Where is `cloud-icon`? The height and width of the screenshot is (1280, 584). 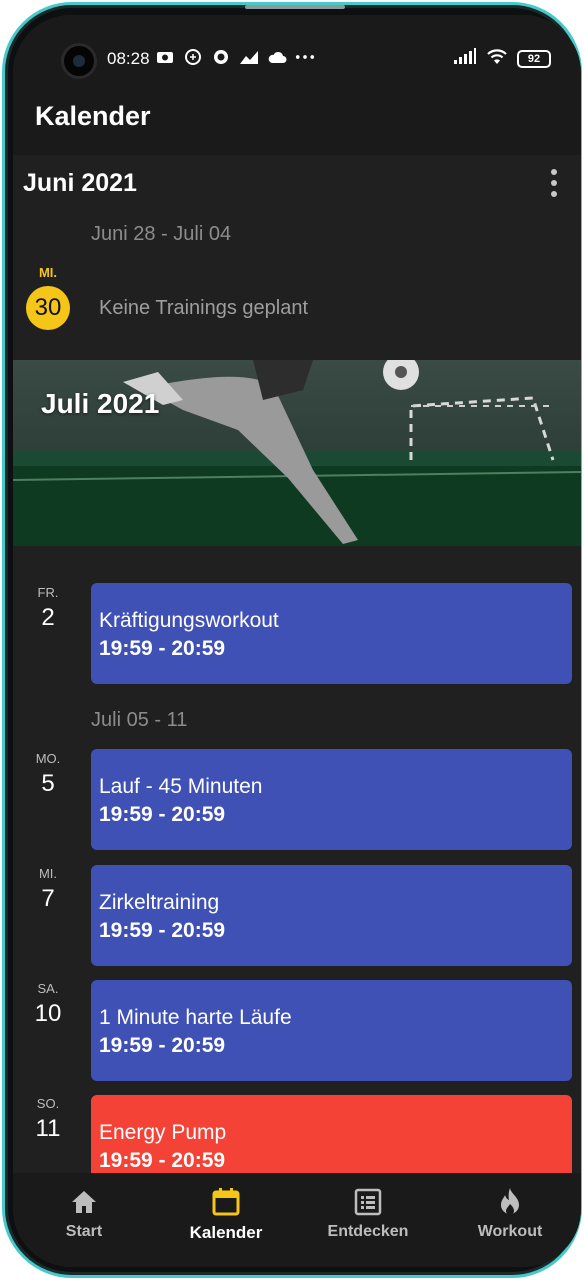
cloud-icon is located at coordinates (277, 57).